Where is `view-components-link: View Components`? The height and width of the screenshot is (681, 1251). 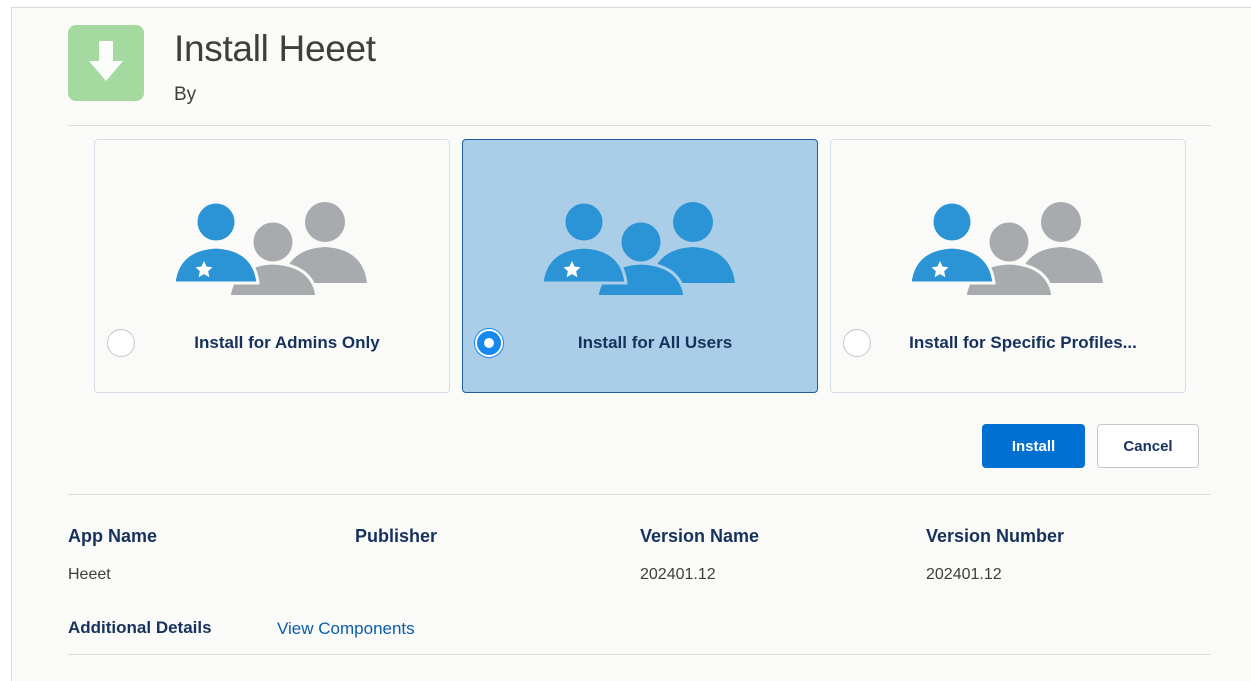
view-components-link: View Components is located at coordinates (346, 629).